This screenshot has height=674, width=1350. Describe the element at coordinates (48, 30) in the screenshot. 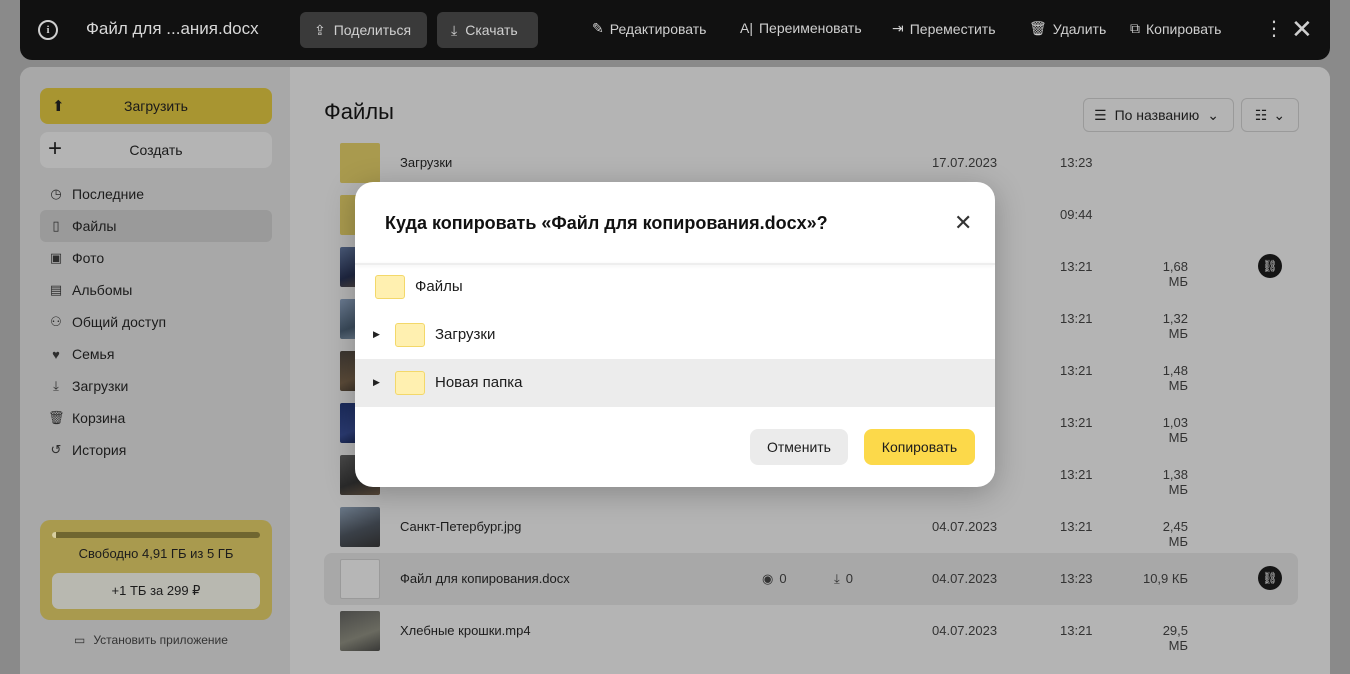

I see `info-icon: i` at that location.